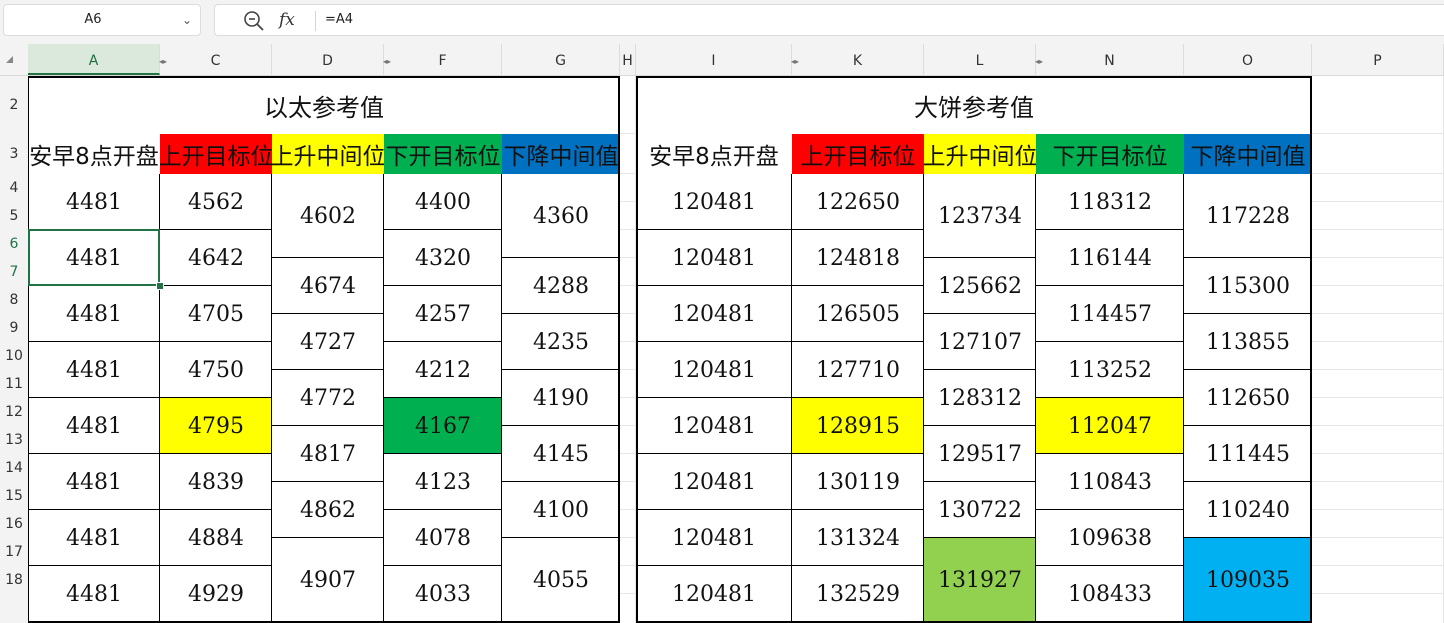 This screenshot has height=623, width=1444. Describe the element at coordinates (94, 257) in the screenshot. I see `selected-cell` at that location.